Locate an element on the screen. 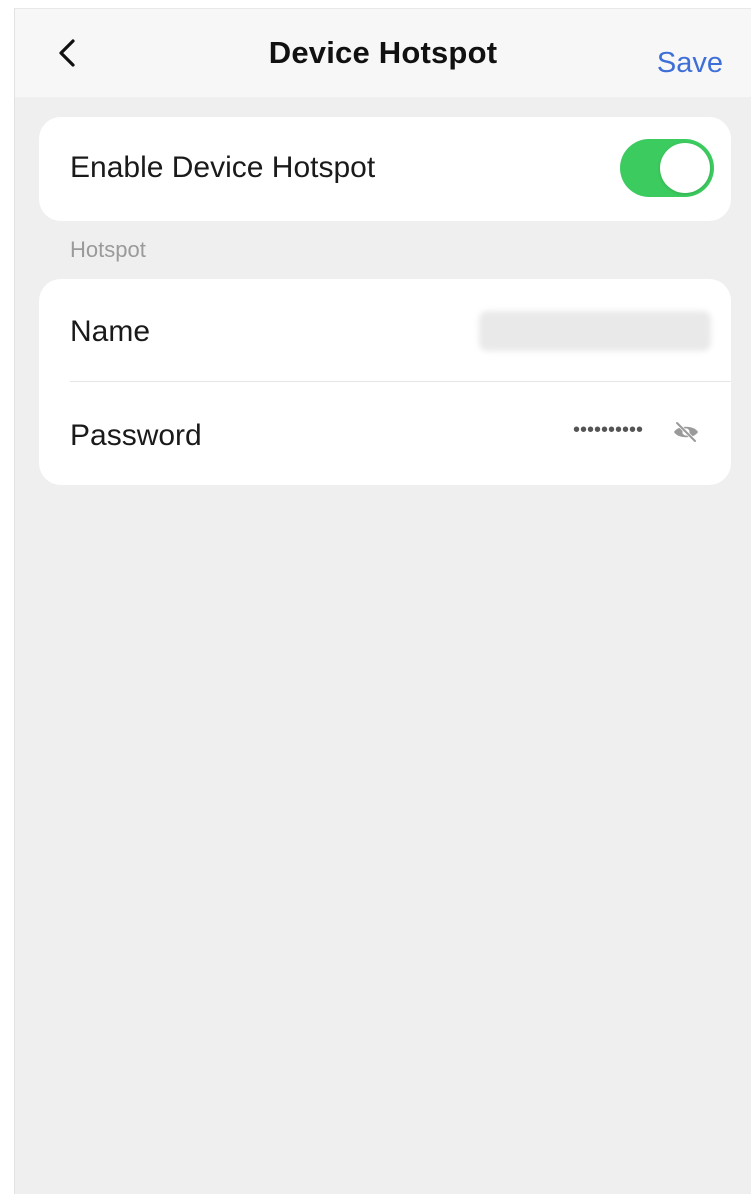  password-visibility-toggle is located at coordinates (686, 432).